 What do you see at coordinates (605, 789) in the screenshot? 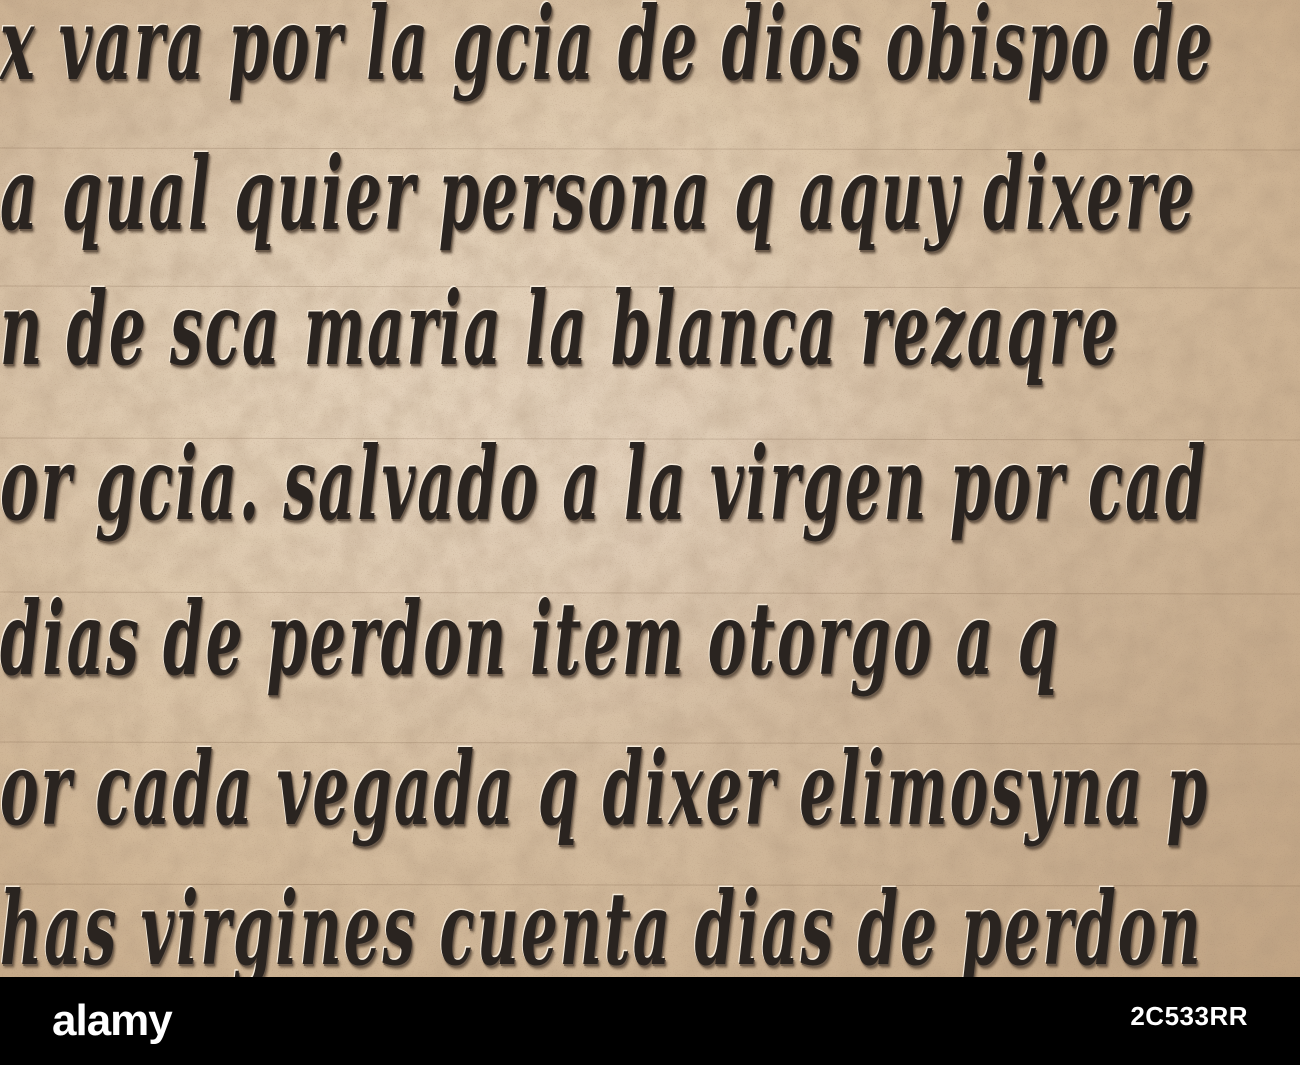
I see `inscription-line-6: or cada vegada q dixer elimosyna p` at bounding box center [605, 789].